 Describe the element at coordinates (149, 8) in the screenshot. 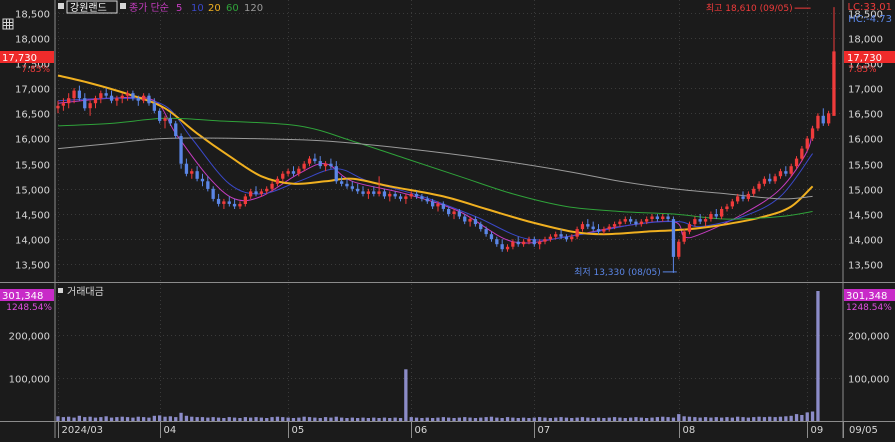

I see `ma-label: 종가 단순` at that location.